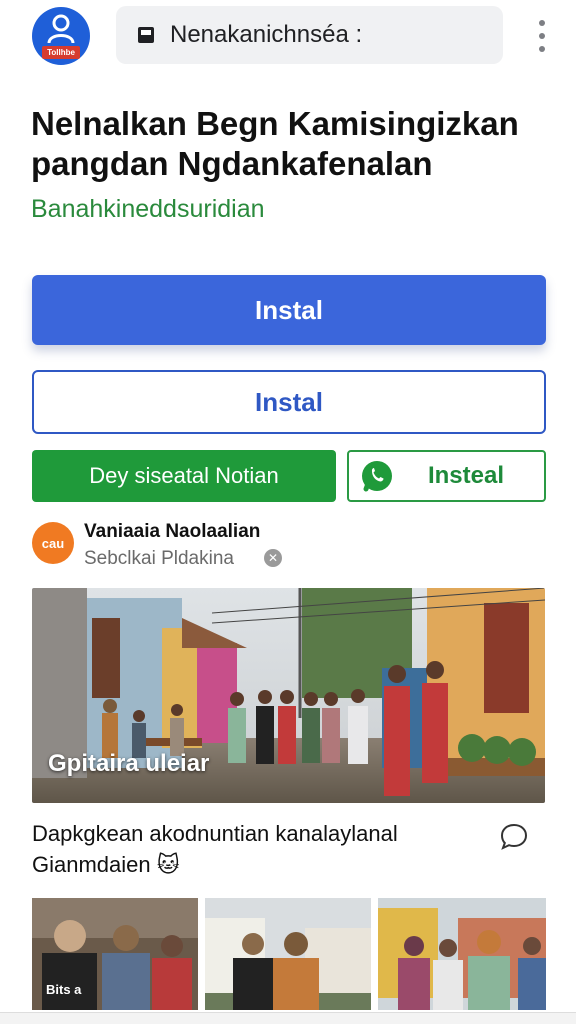 This screenshot has height=1024, width=576. I want to click on profile-avatar: Tollhbe, so click(61, 36).